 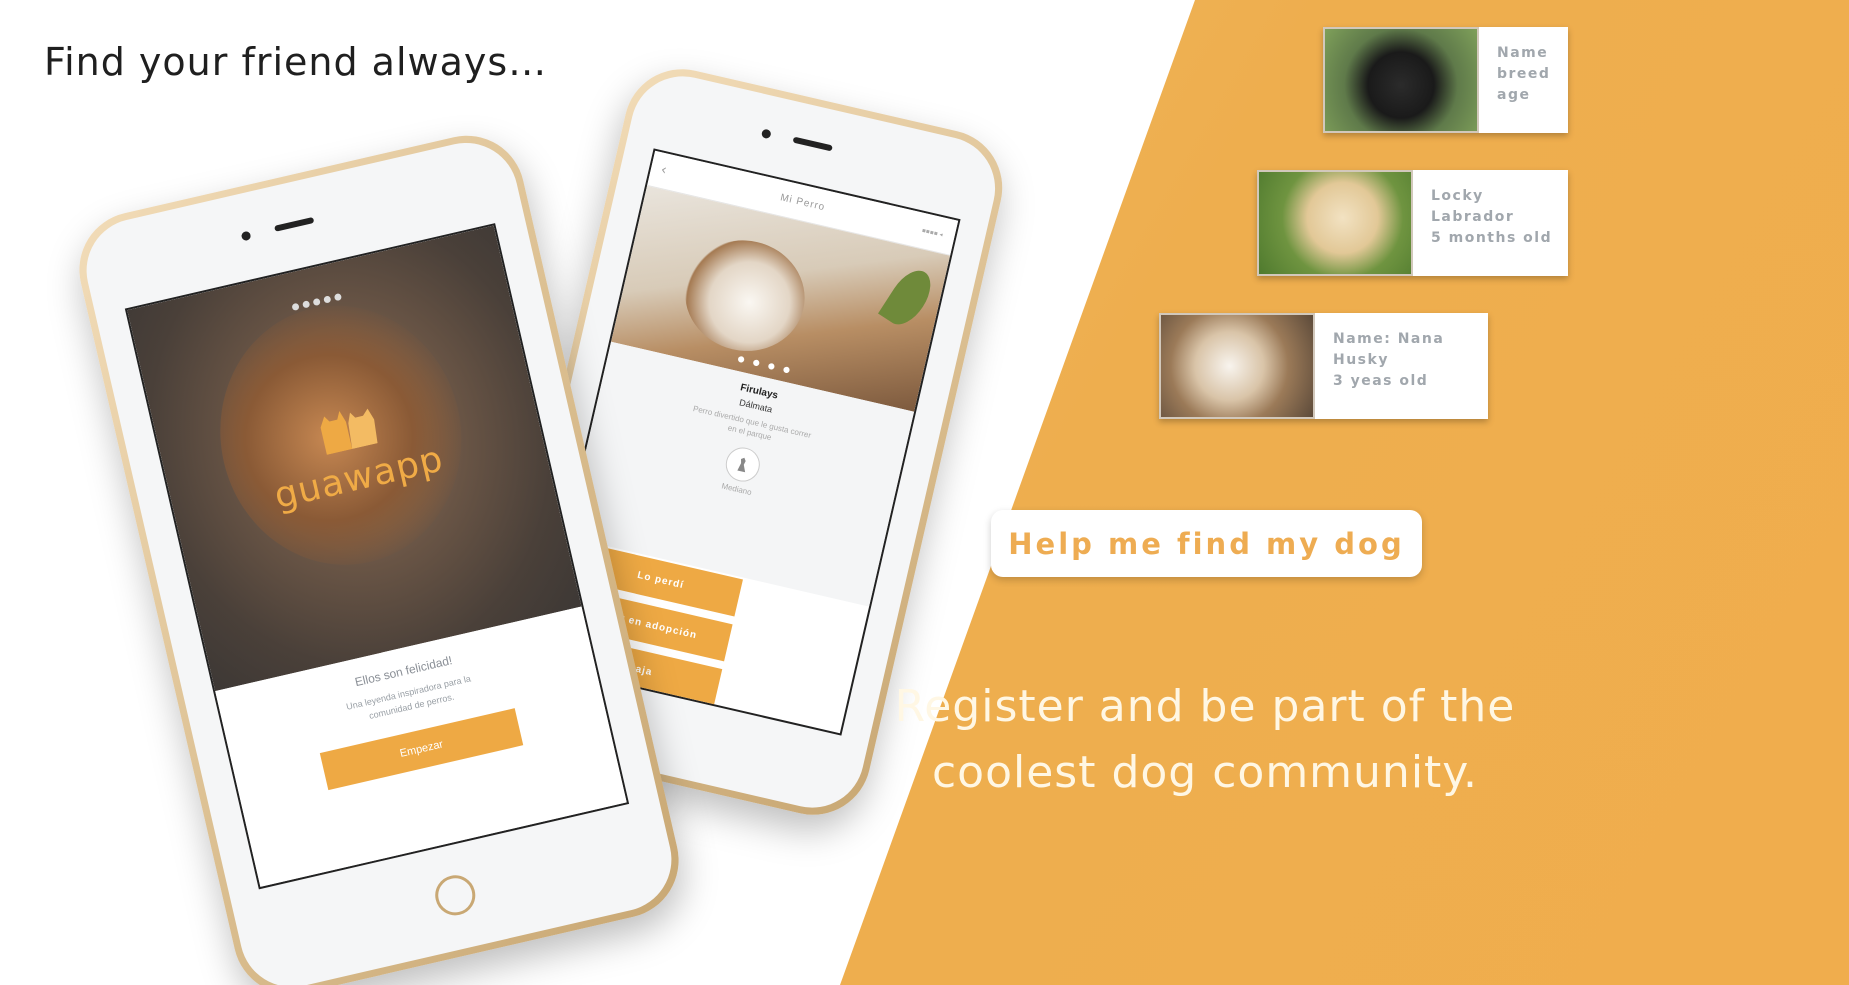 What do you see at coordinates (1473, 217) in the screenshot?
I see `dog-breed: Labrador` at bounding box center [1473, 217].